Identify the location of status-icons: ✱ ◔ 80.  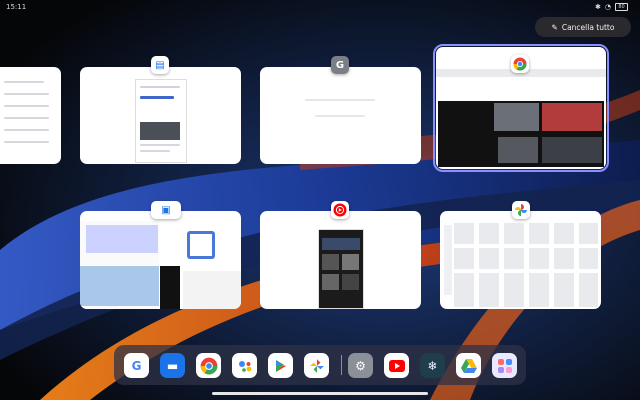
(611, 7).